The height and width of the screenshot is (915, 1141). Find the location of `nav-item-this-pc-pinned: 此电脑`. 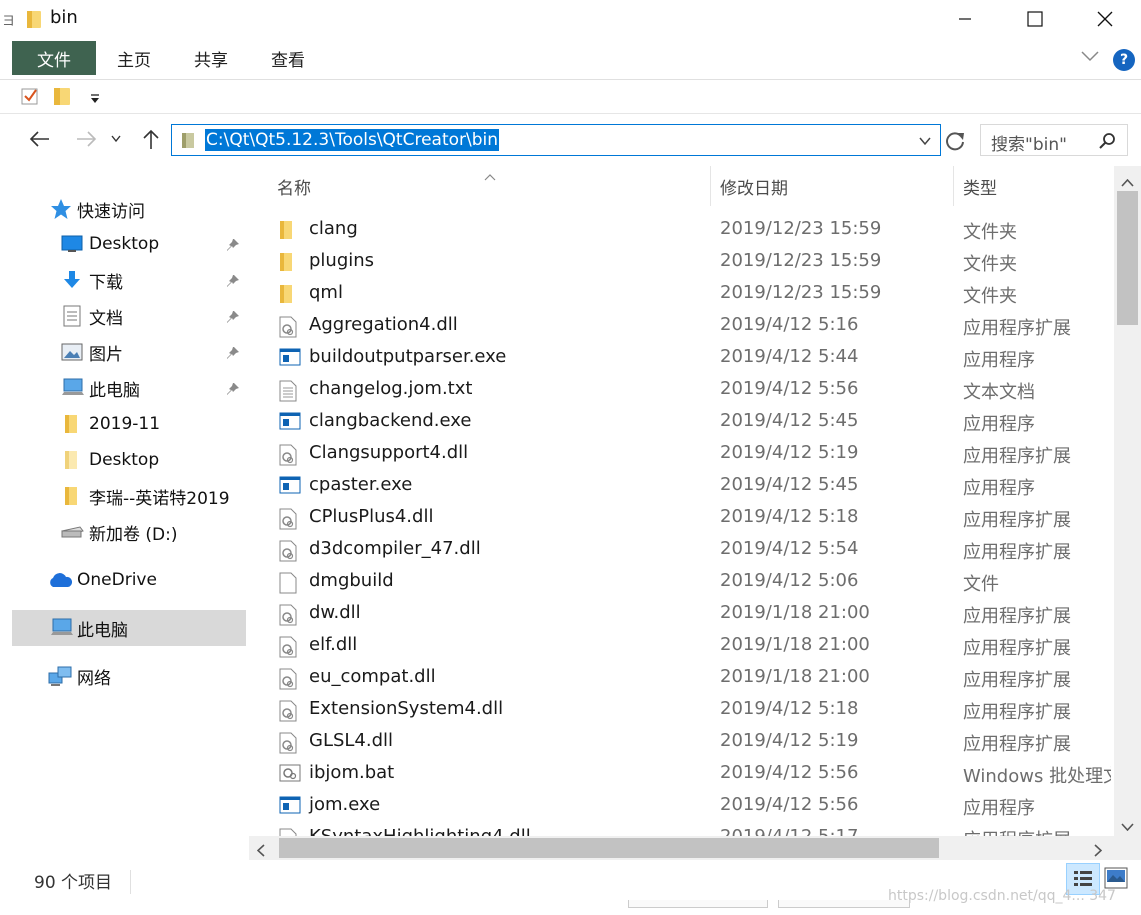

nav-item-this-pc-pinned: 此电脑 is located at coordinates (129, 388).